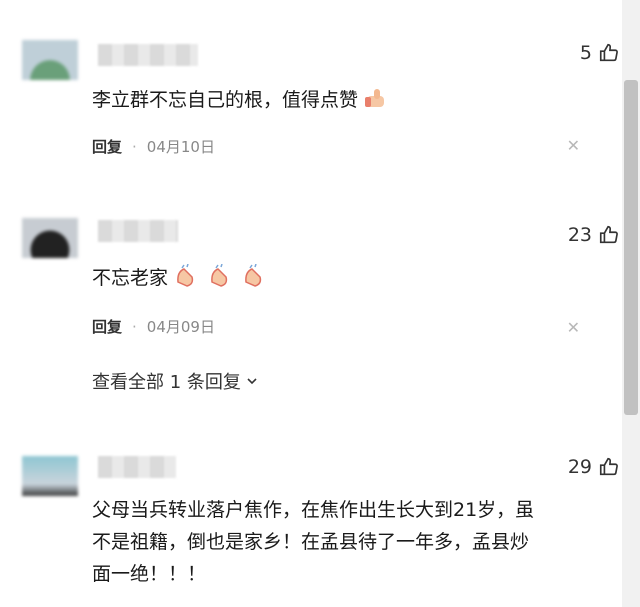 The image size is (640, 607). I want to click on comment-text: 李立群不忘自己的根，值得点赞, so click(342, 100).